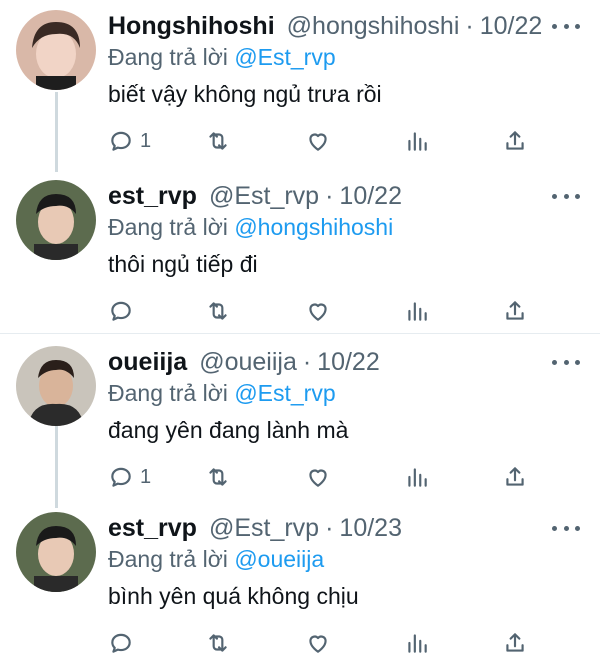 Image resolution: width=600 pixels, height=668 pixels. Describe the element at coordinates (373, 26) in the screenshot. I see `username: @hongshihoshi` at that location.